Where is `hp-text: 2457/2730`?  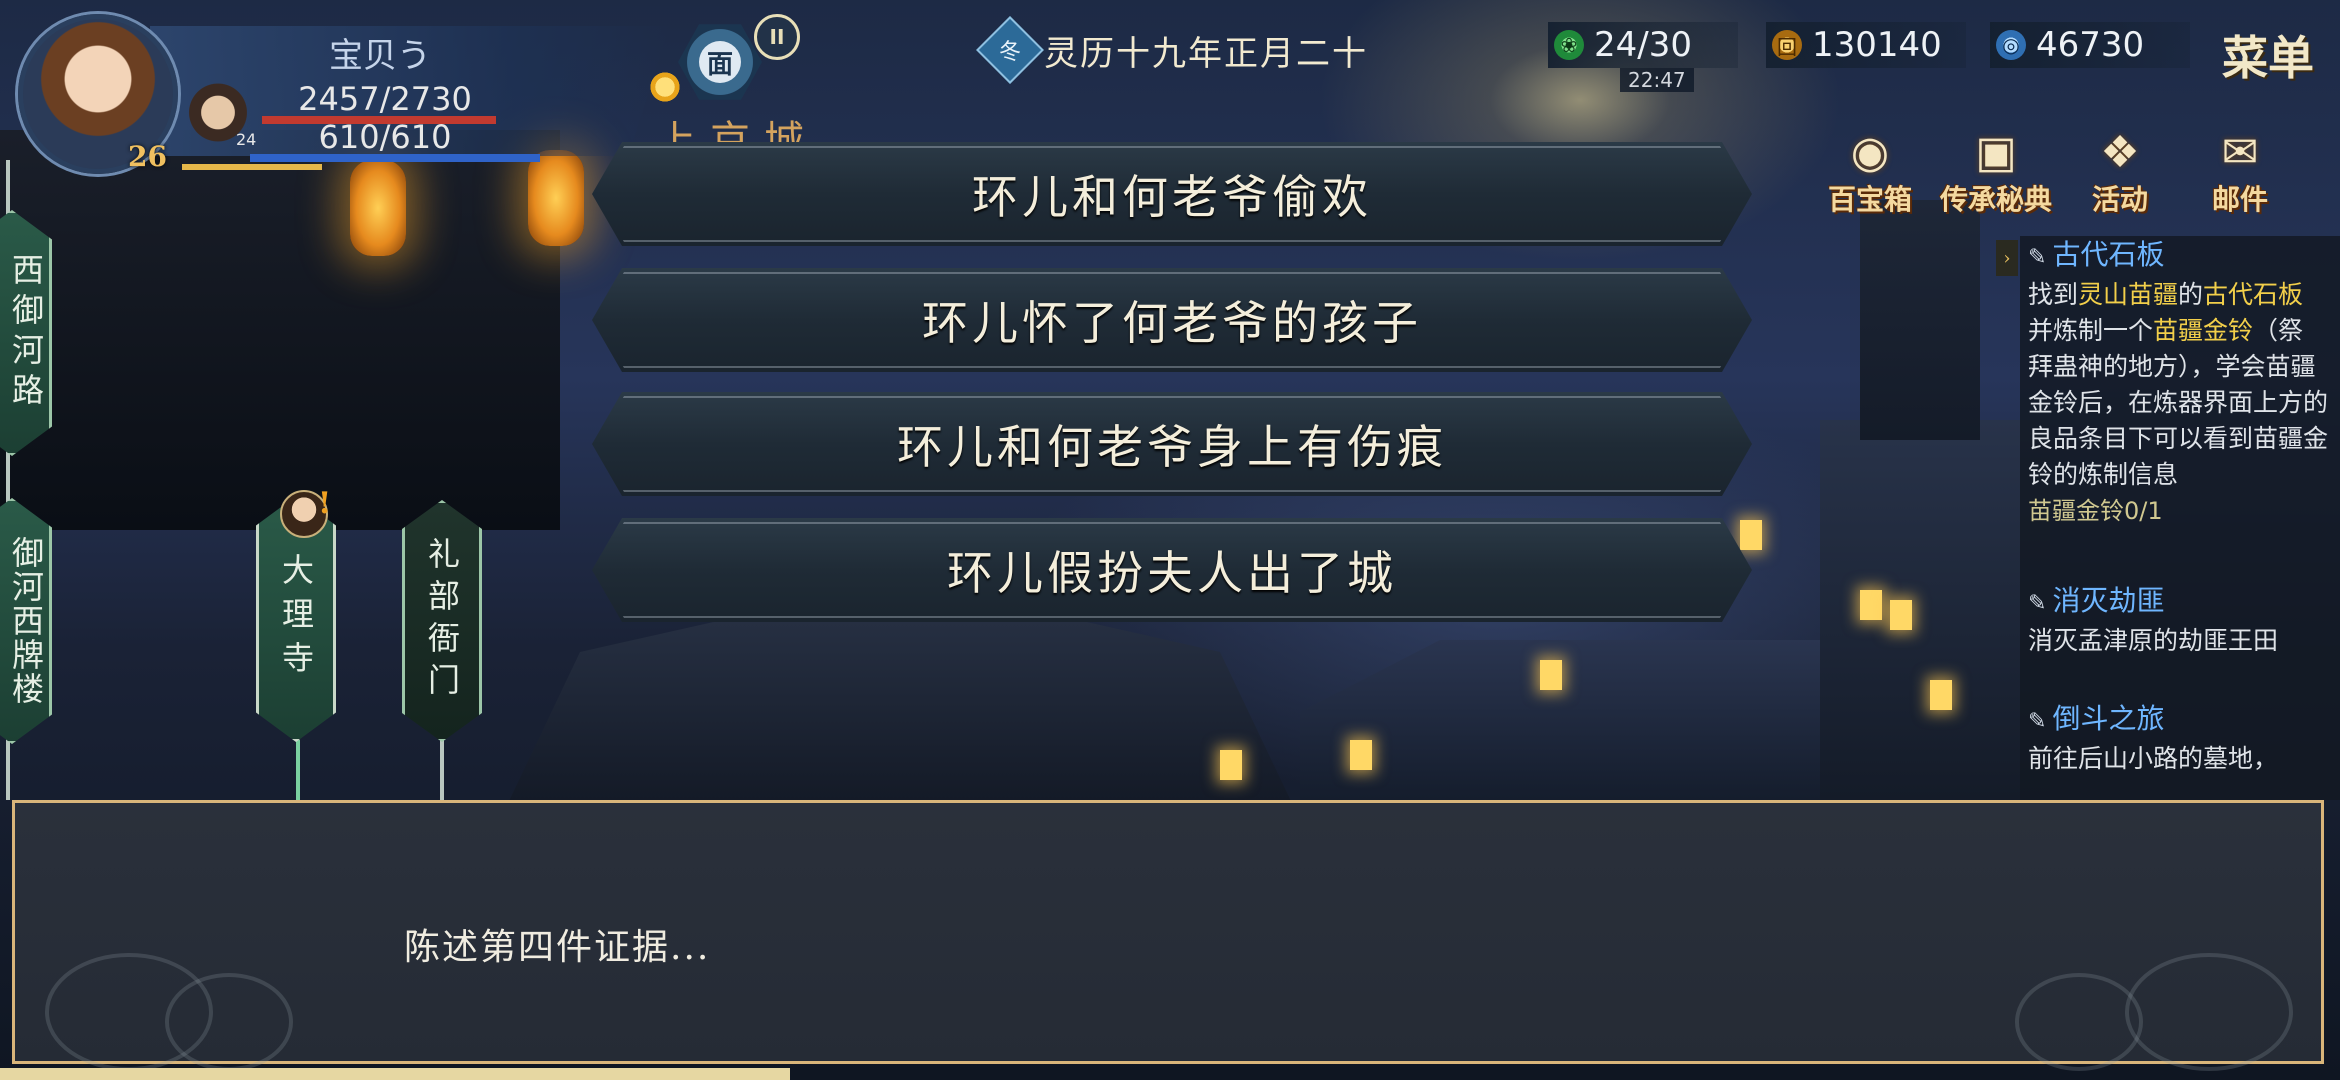 hp-text: 2457/2730 is located at coordinates (385, 99).